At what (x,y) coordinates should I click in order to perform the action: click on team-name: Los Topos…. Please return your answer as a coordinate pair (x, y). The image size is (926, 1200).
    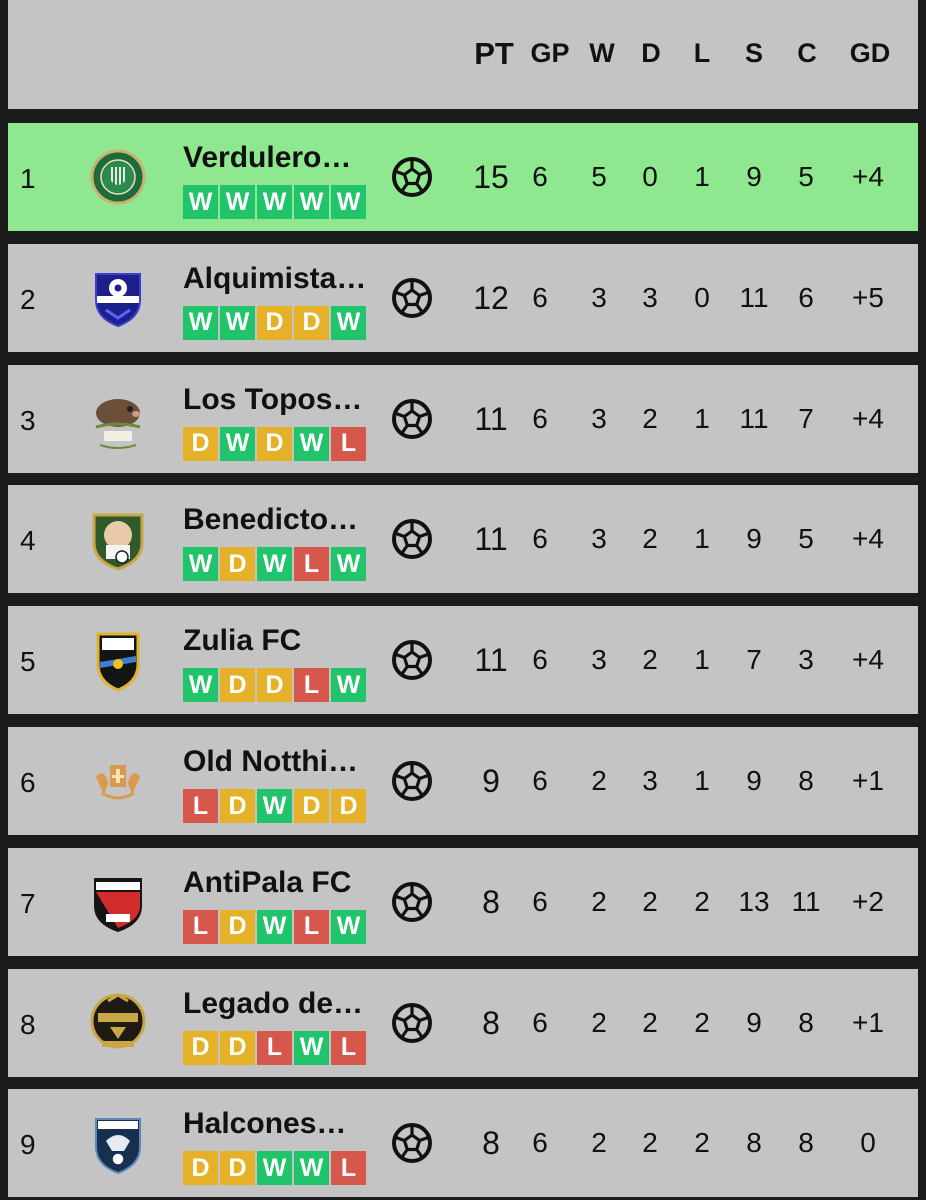
    Looking at the image, I should click on (272, 400).